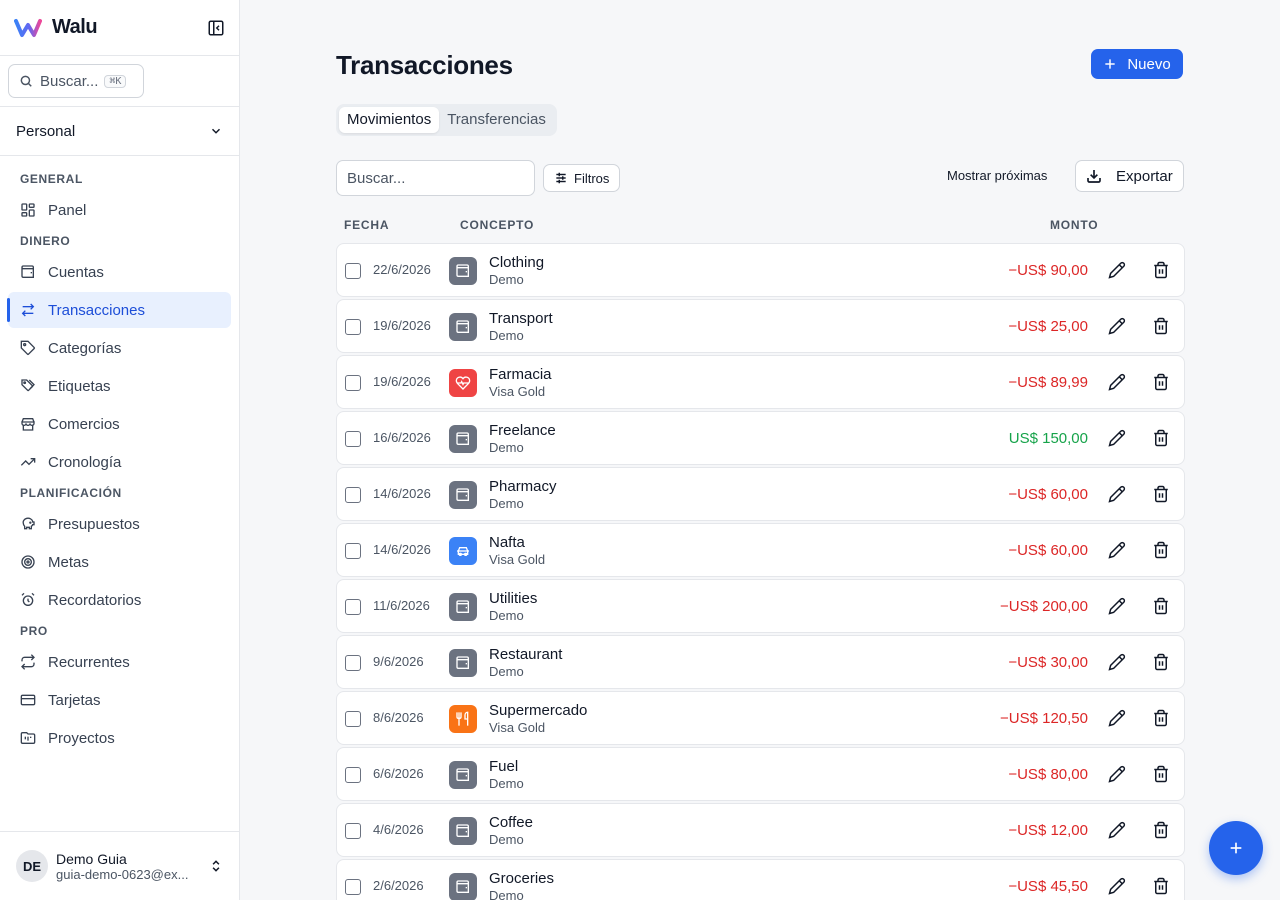  Describe the element at coordinates (119, 562) in the screenshot. I see `sidebar-item-metas: Metas` at that location.